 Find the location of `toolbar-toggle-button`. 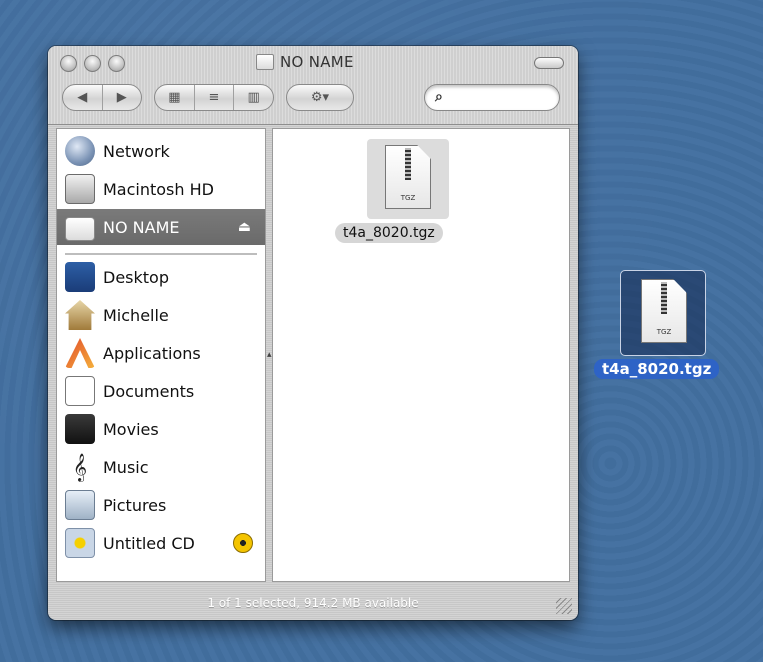

toolbar-toggle-button is located at coordinates (549, 63).